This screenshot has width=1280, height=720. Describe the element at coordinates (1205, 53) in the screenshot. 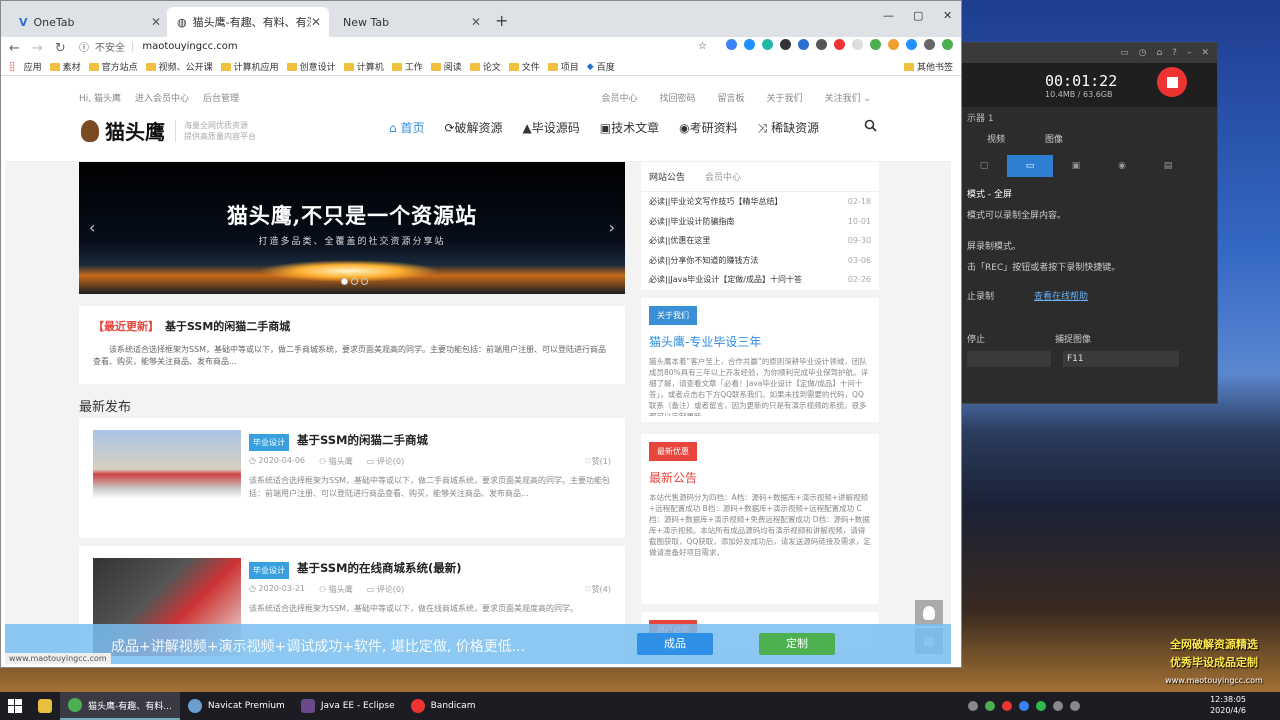

I see `close-icon: ✕` at that location.